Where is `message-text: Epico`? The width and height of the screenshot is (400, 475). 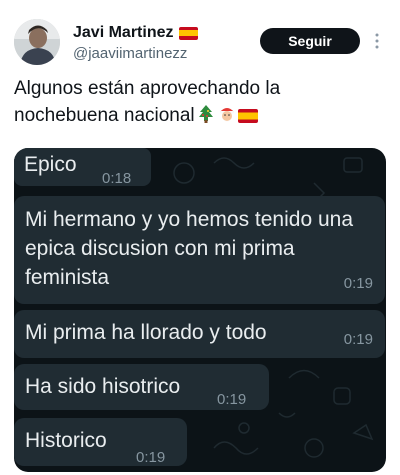 message-text: Epico is located at coordinates (50, 164).